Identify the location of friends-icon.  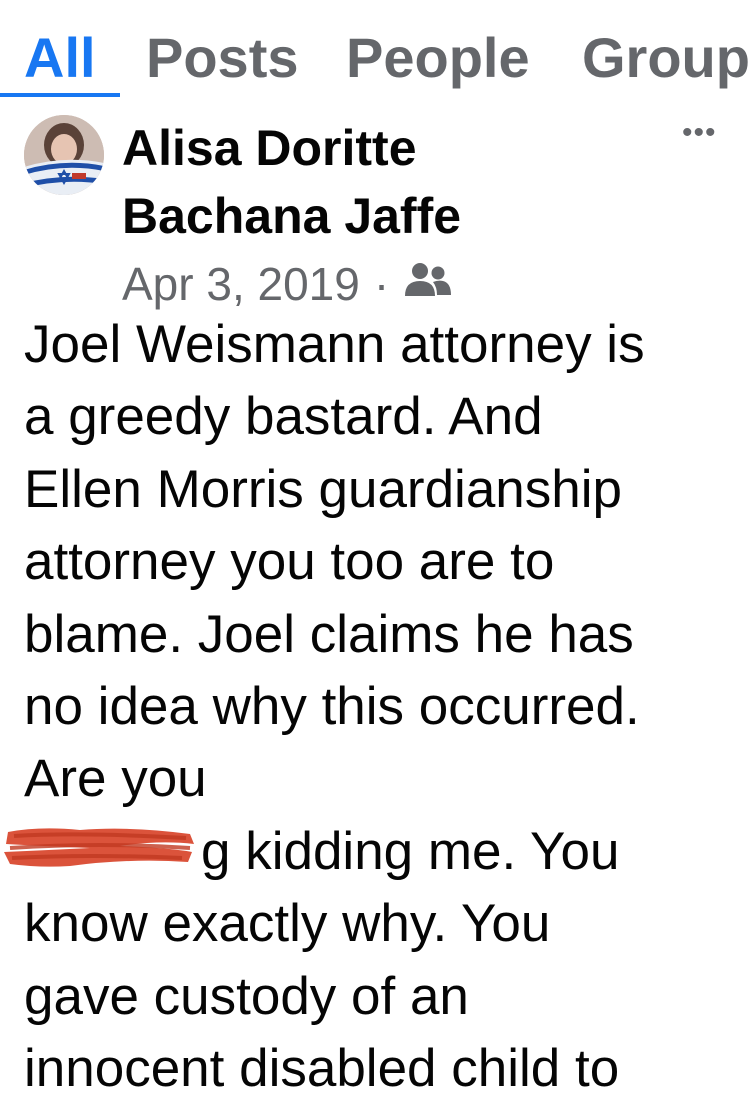
(428, 284).